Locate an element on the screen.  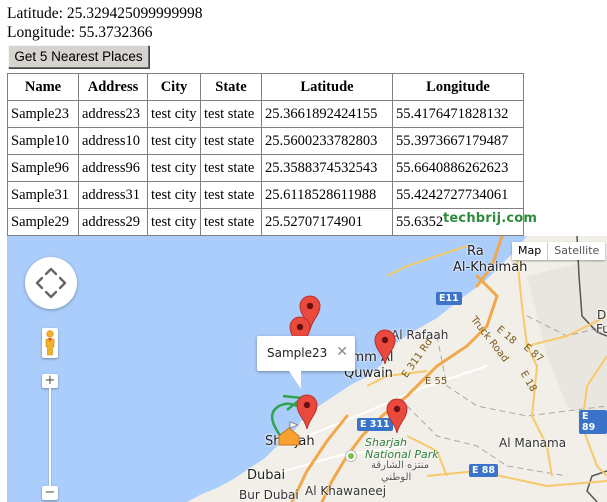
map-label-al-rafaah: Al Rafaah is located at coordinates (420, 335).